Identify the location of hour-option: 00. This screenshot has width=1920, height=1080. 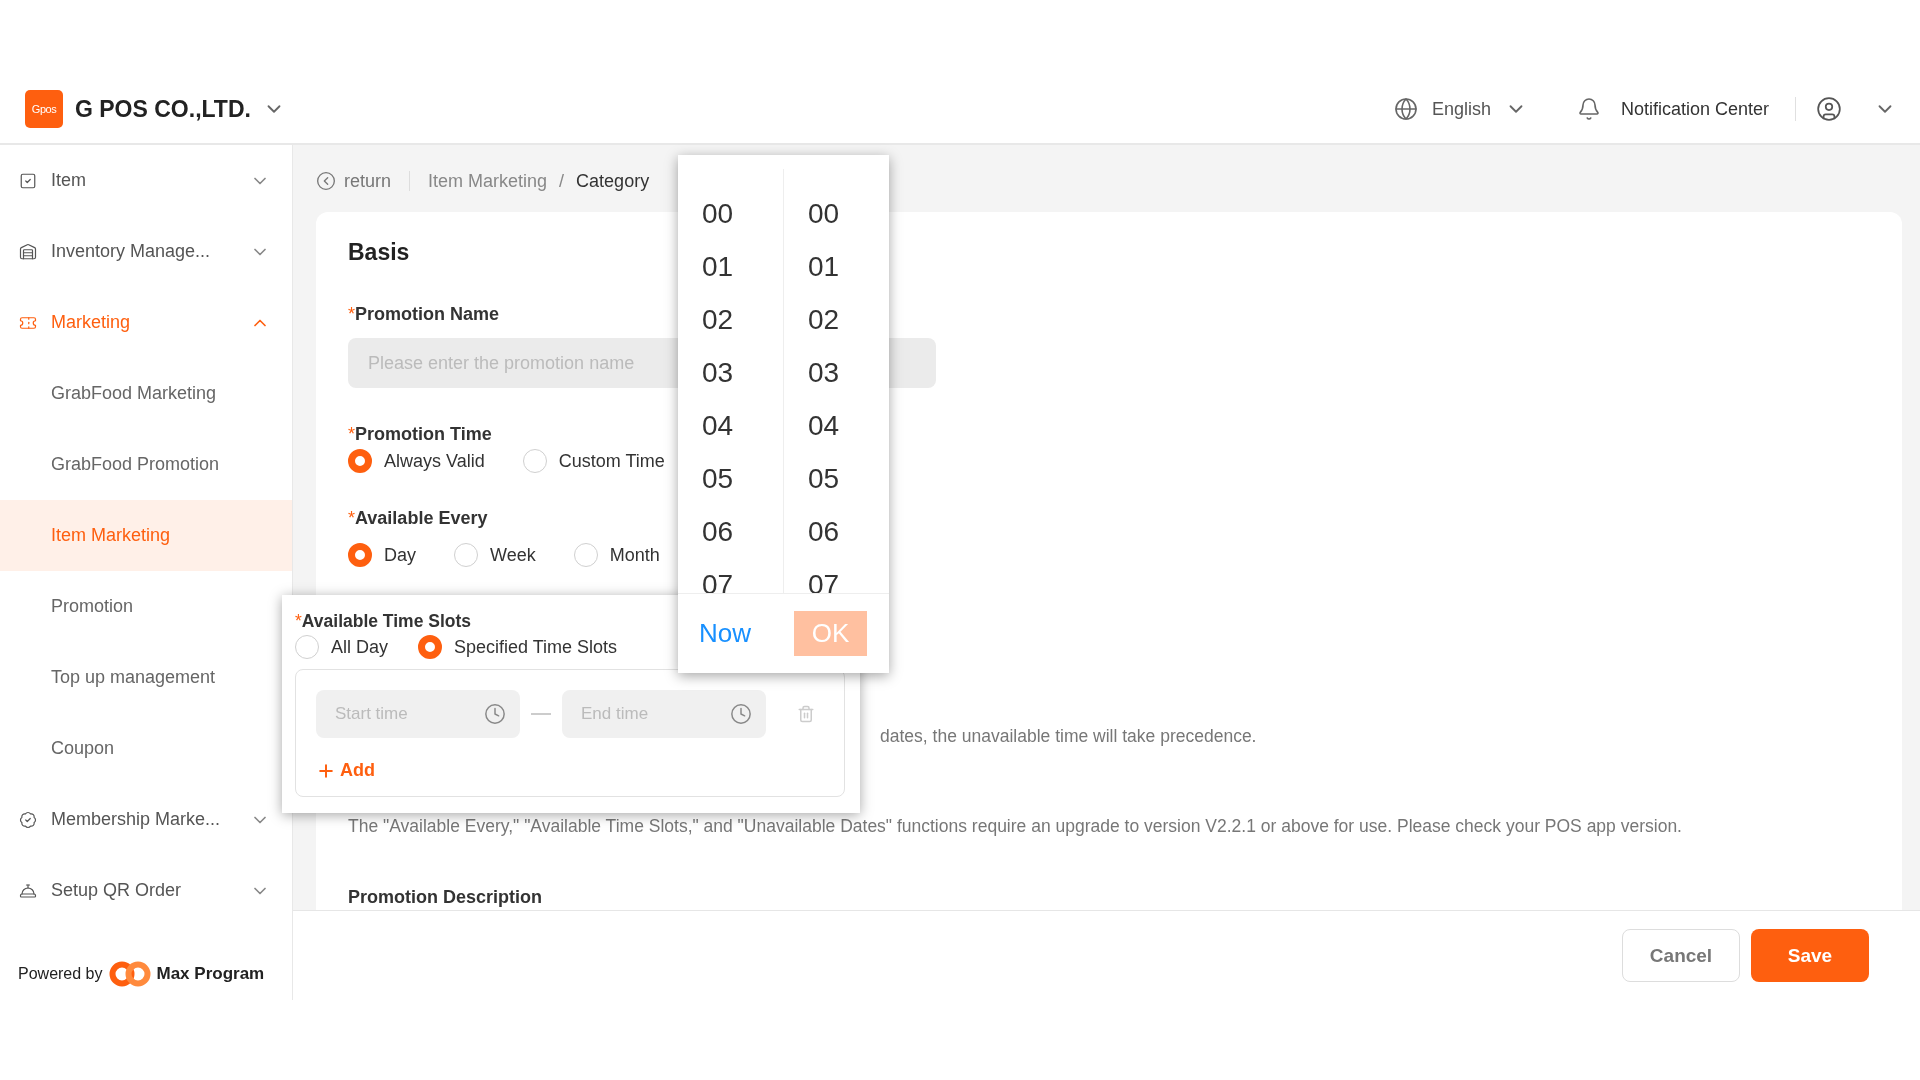
(730, 213).